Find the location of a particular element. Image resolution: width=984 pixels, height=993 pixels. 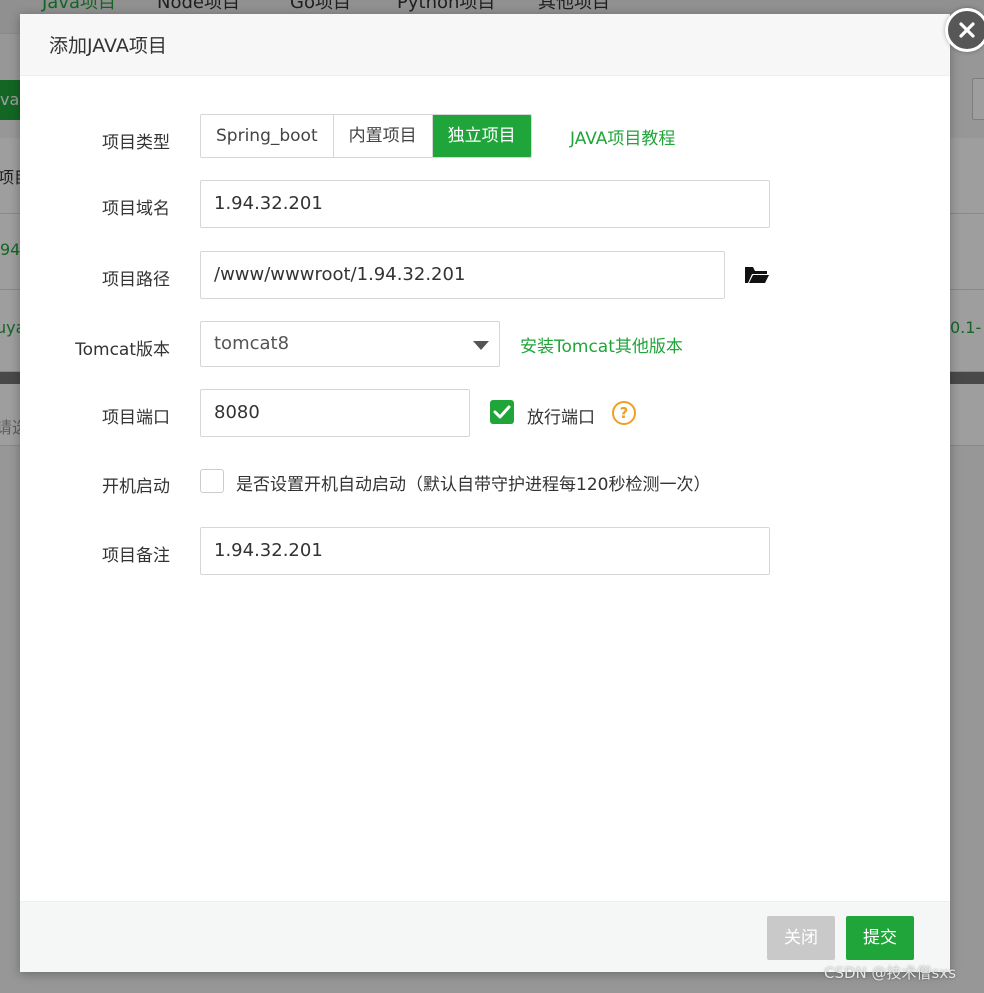

path-label: 项目路径 is located at coordinates (136, 280).